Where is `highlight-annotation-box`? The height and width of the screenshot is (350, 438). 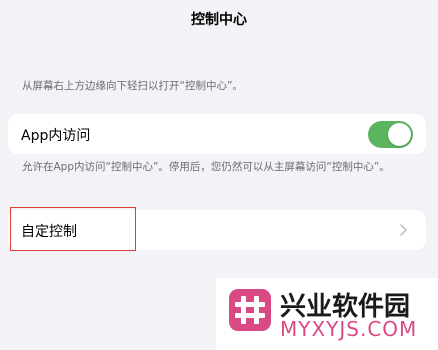 highlight-annotation-box is located at coordinates (73, 229).